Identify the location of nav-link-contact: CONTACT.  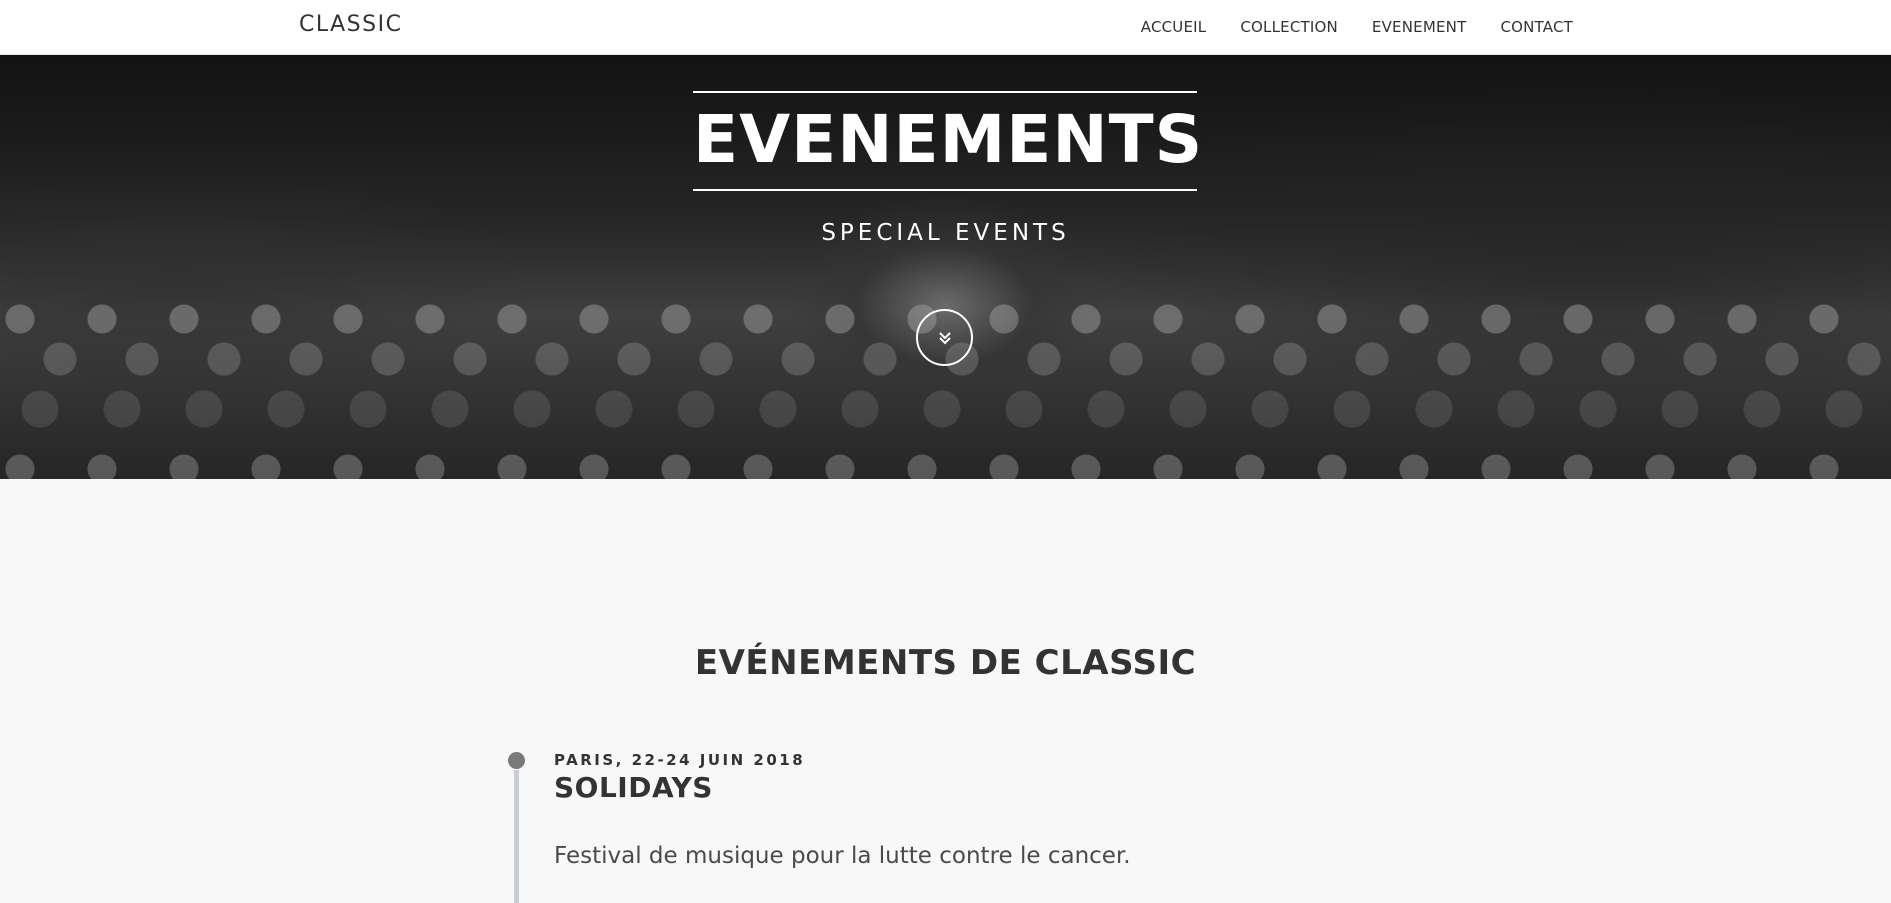
(1536, 27).